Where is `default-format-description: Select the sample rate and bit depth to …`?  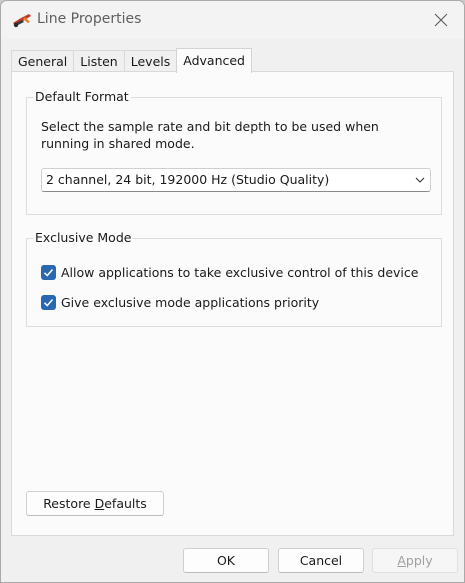
default-format-description: Select the sample rate and bit depth to … is located at coordinates (210, 135).